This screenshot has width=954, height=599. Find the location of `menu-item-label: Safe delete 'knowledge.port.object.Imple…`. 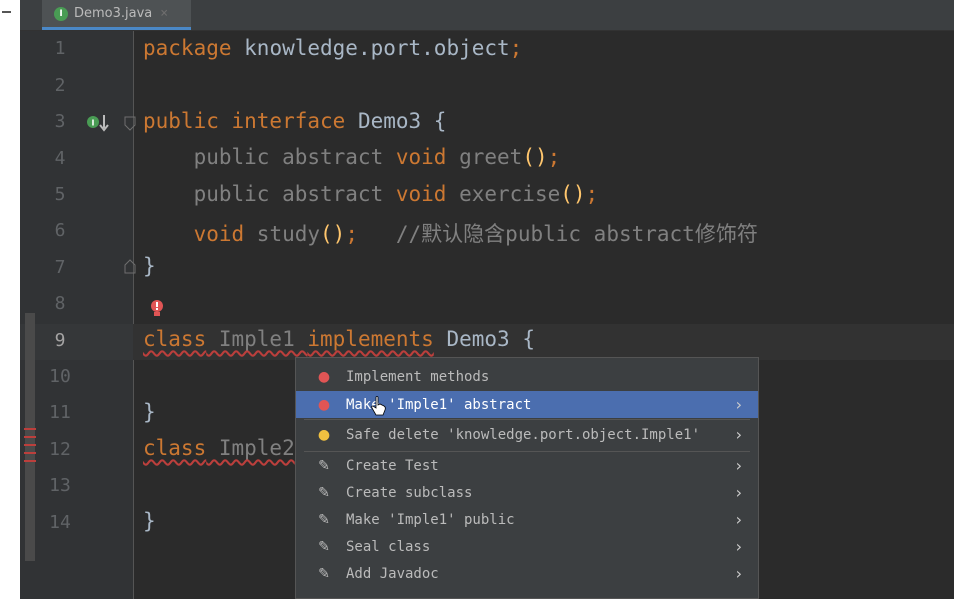

menu-item-label: Safe delete 'knowledge.port.object.Imple… is located at coordinates (523, 434).